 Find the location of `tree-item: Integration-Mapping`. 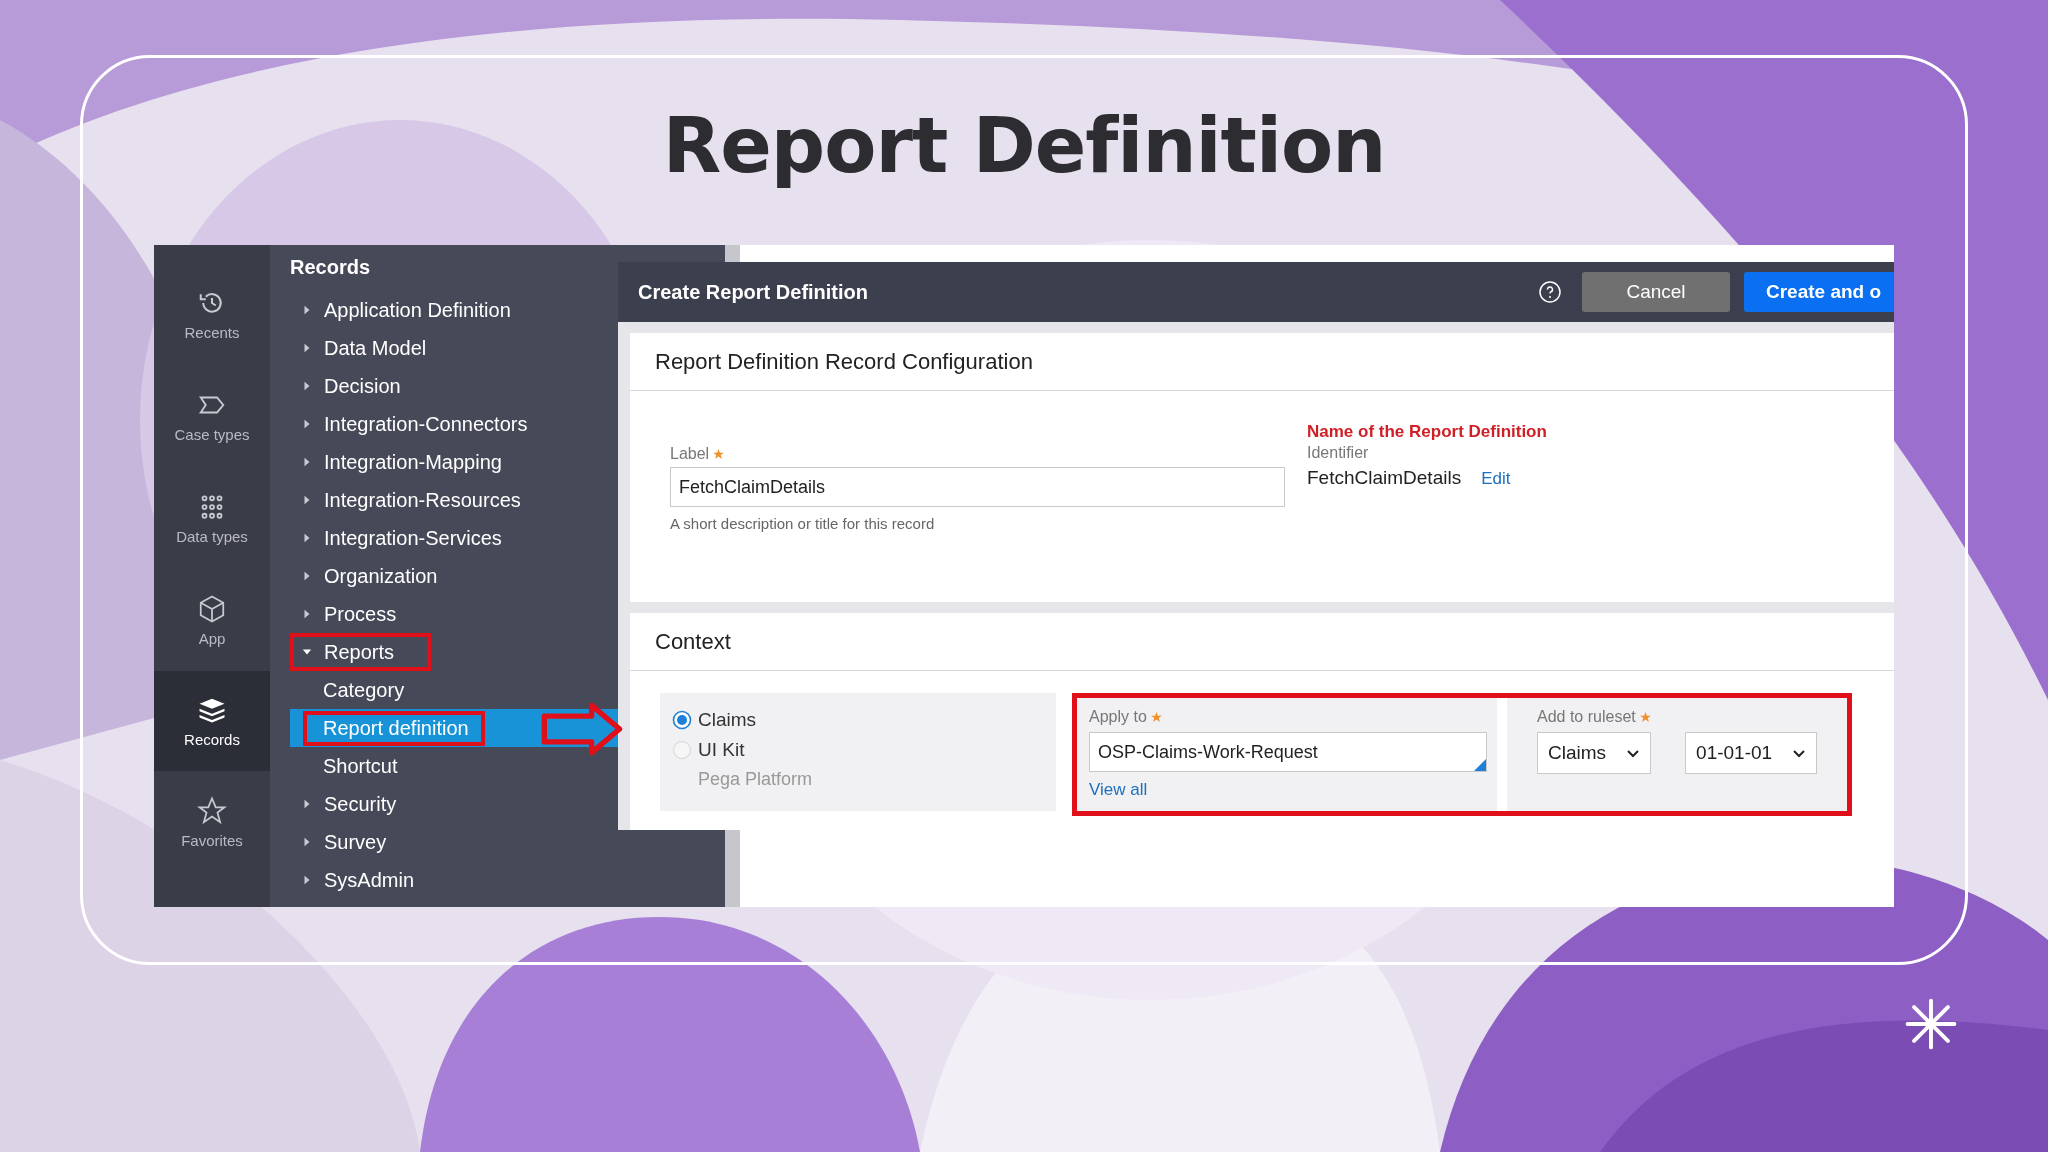

tree-item: Integration-Mapping is located at coordinates (402, 462).